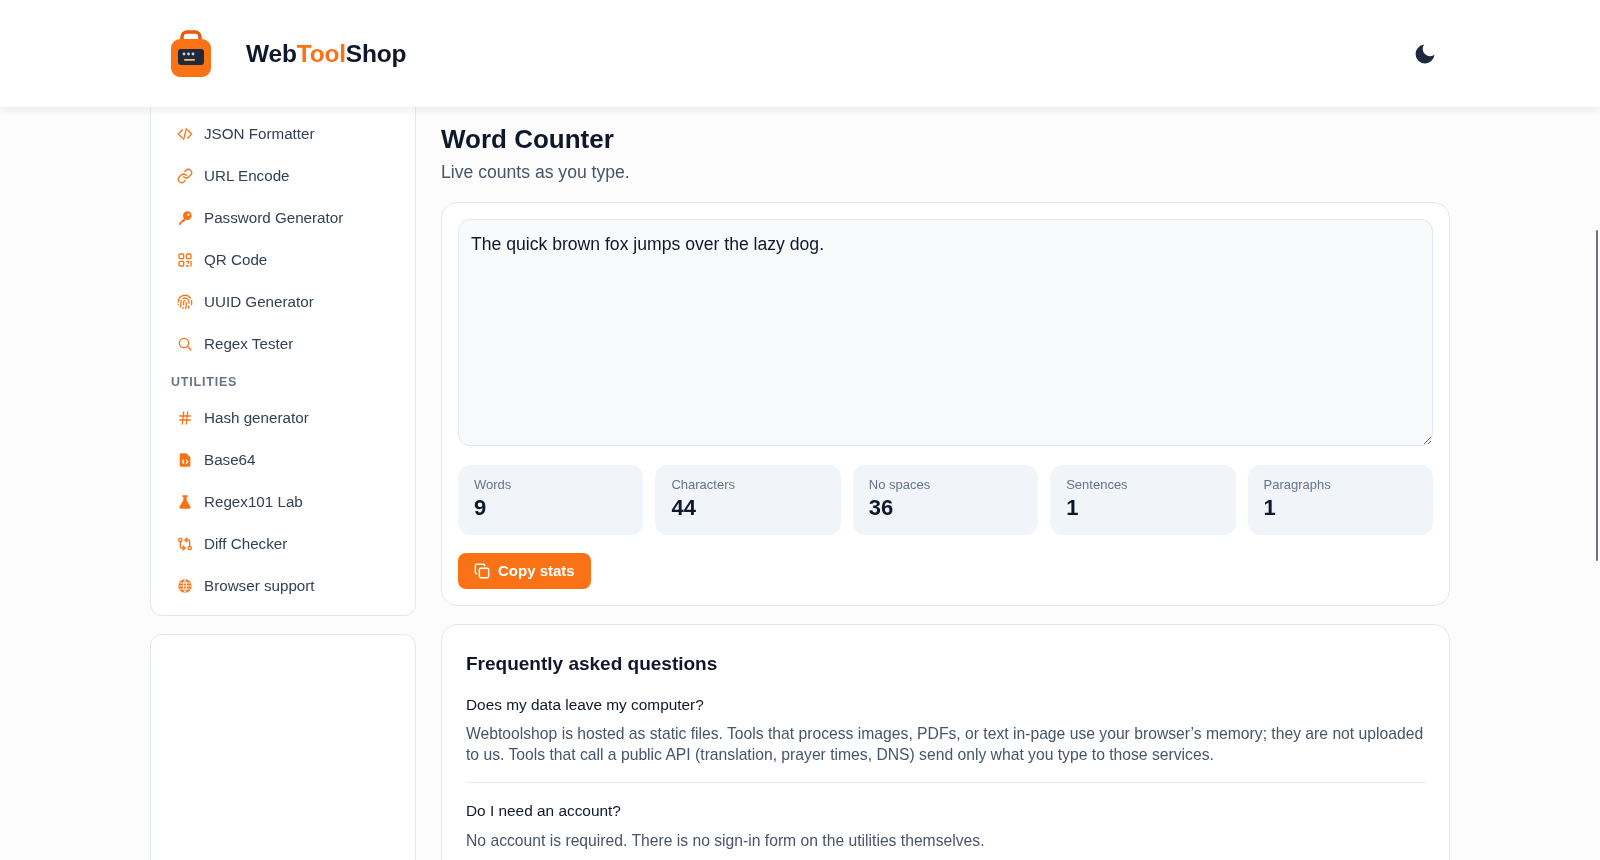  I want to click on flask-icon, so click(185, 502).